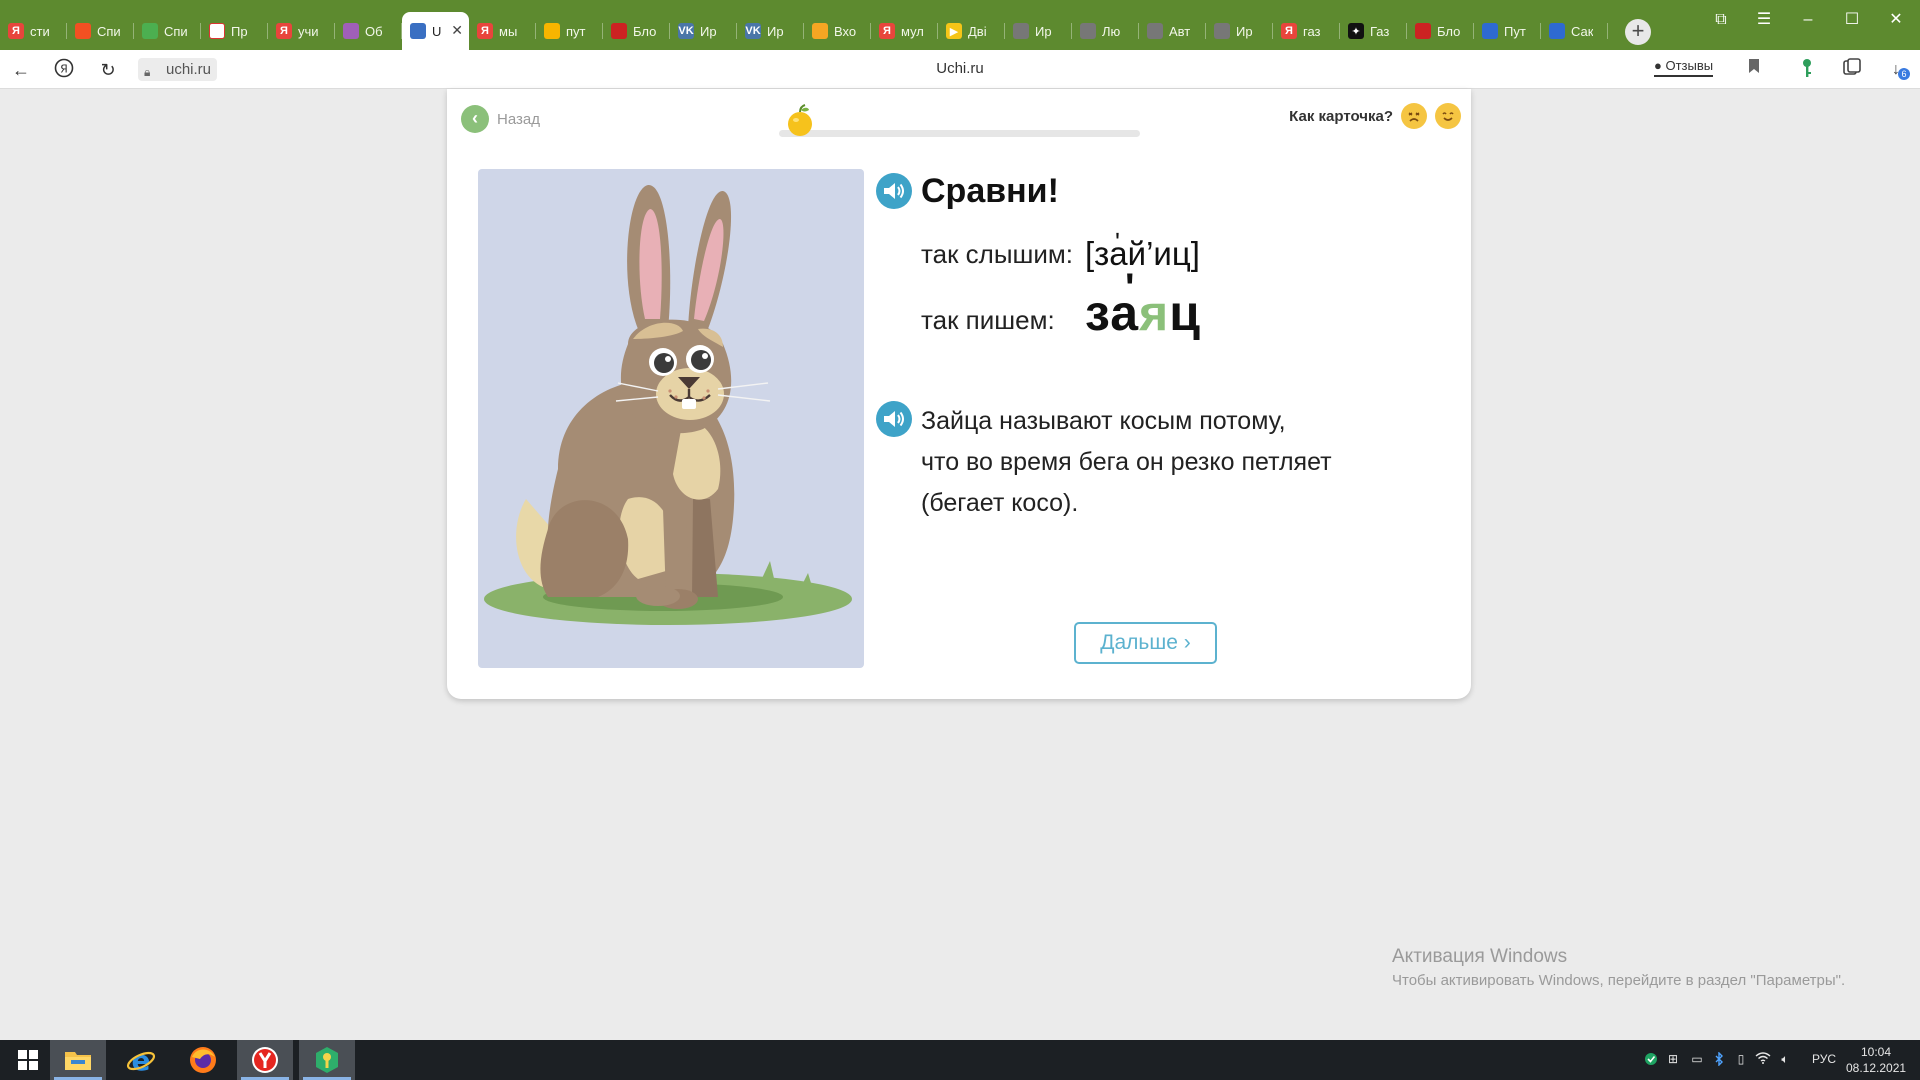  I want to click on taskbar-internet-explorer: e, so click(141, 1060).